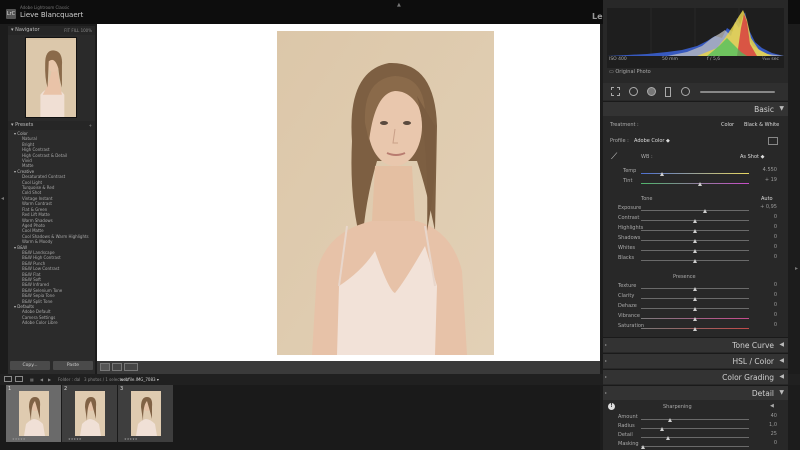 Image resolution: width=800 pixels, height=450 pixels. Describe the element at coordinates (51, 30) in the screenshot. I see `navigator-header: ▾ Navigator FIT FILL 100%` at that location.